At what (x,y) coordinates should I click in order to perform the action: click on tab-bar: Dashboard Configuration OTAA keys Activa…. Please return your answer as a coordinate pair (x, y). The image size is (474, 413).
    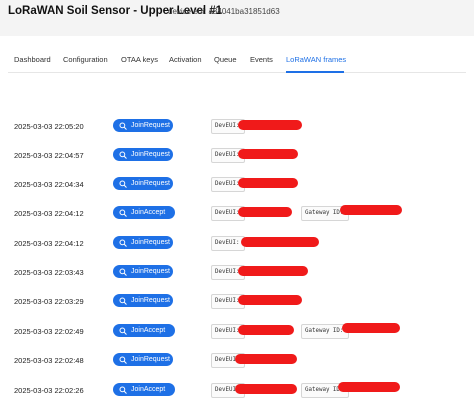
    Looking at the image, I should click on (237, 61).